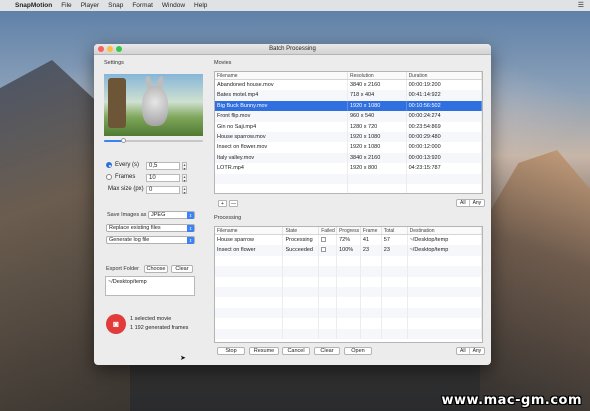 The width and height of the screenshot is (590, 411). I want to click on table-row: Bates motel.mp4 718 x 404 00:41:14:922, so click(348, 95).